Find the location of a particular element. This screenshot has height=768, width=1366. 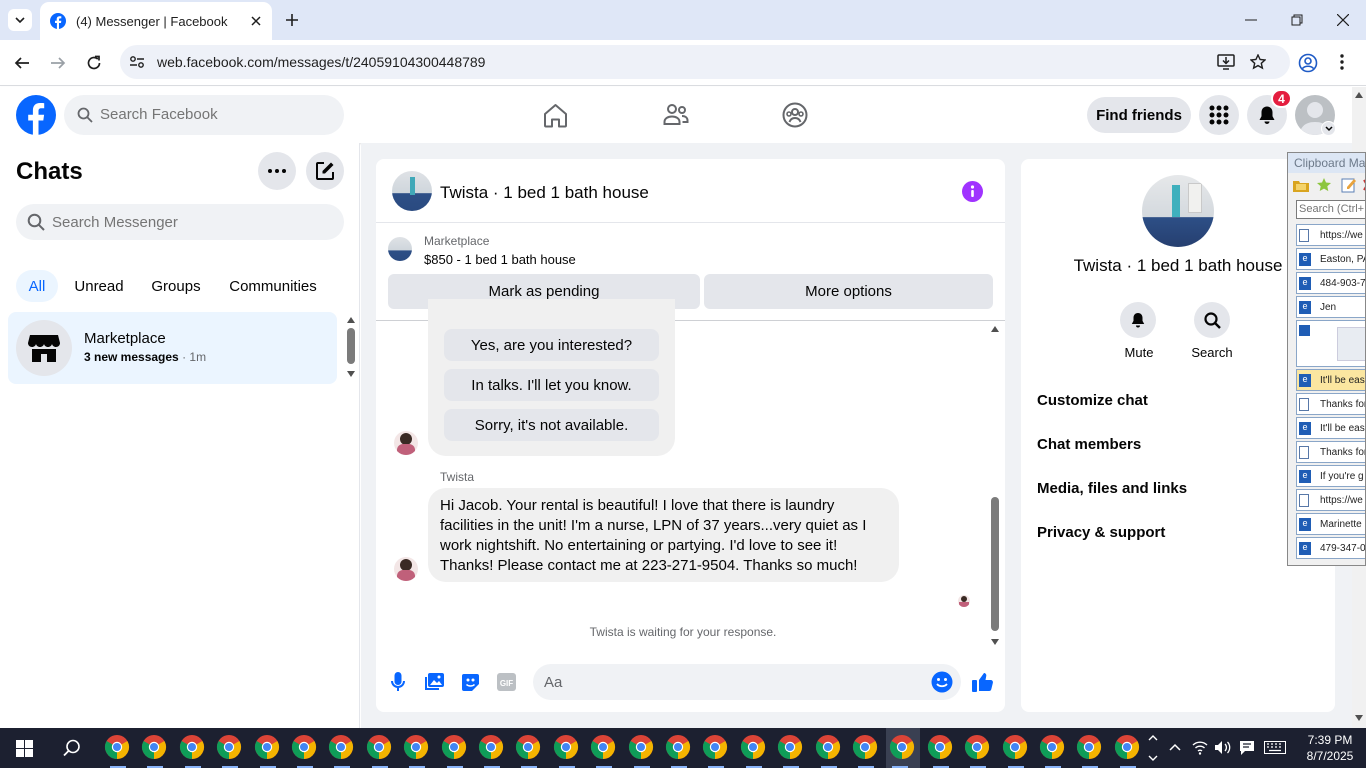

messenger-search-box is located at coordinates (180, 222).